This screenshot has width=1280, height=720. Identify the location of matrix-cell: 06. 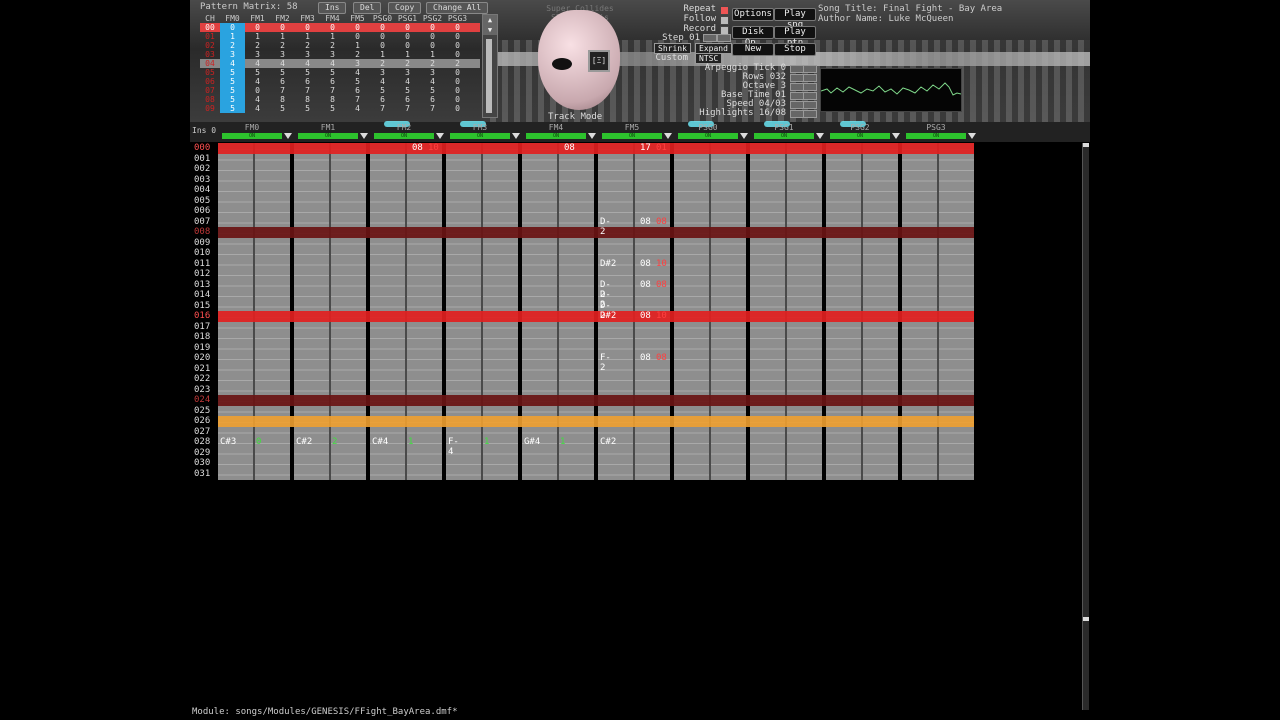
(210, 81).